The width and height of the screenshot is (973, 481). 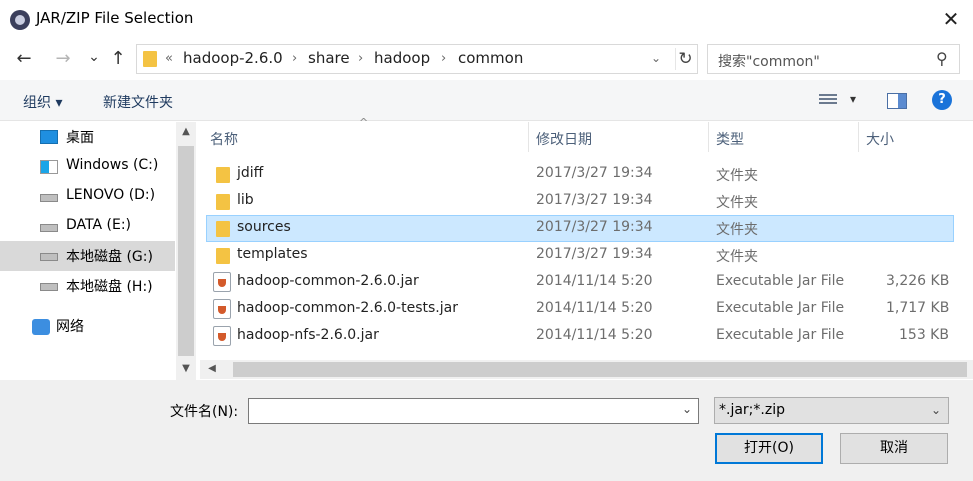 I want to click on sidebar-item-label: LENOVO (D:), so click(x=111, y=195).